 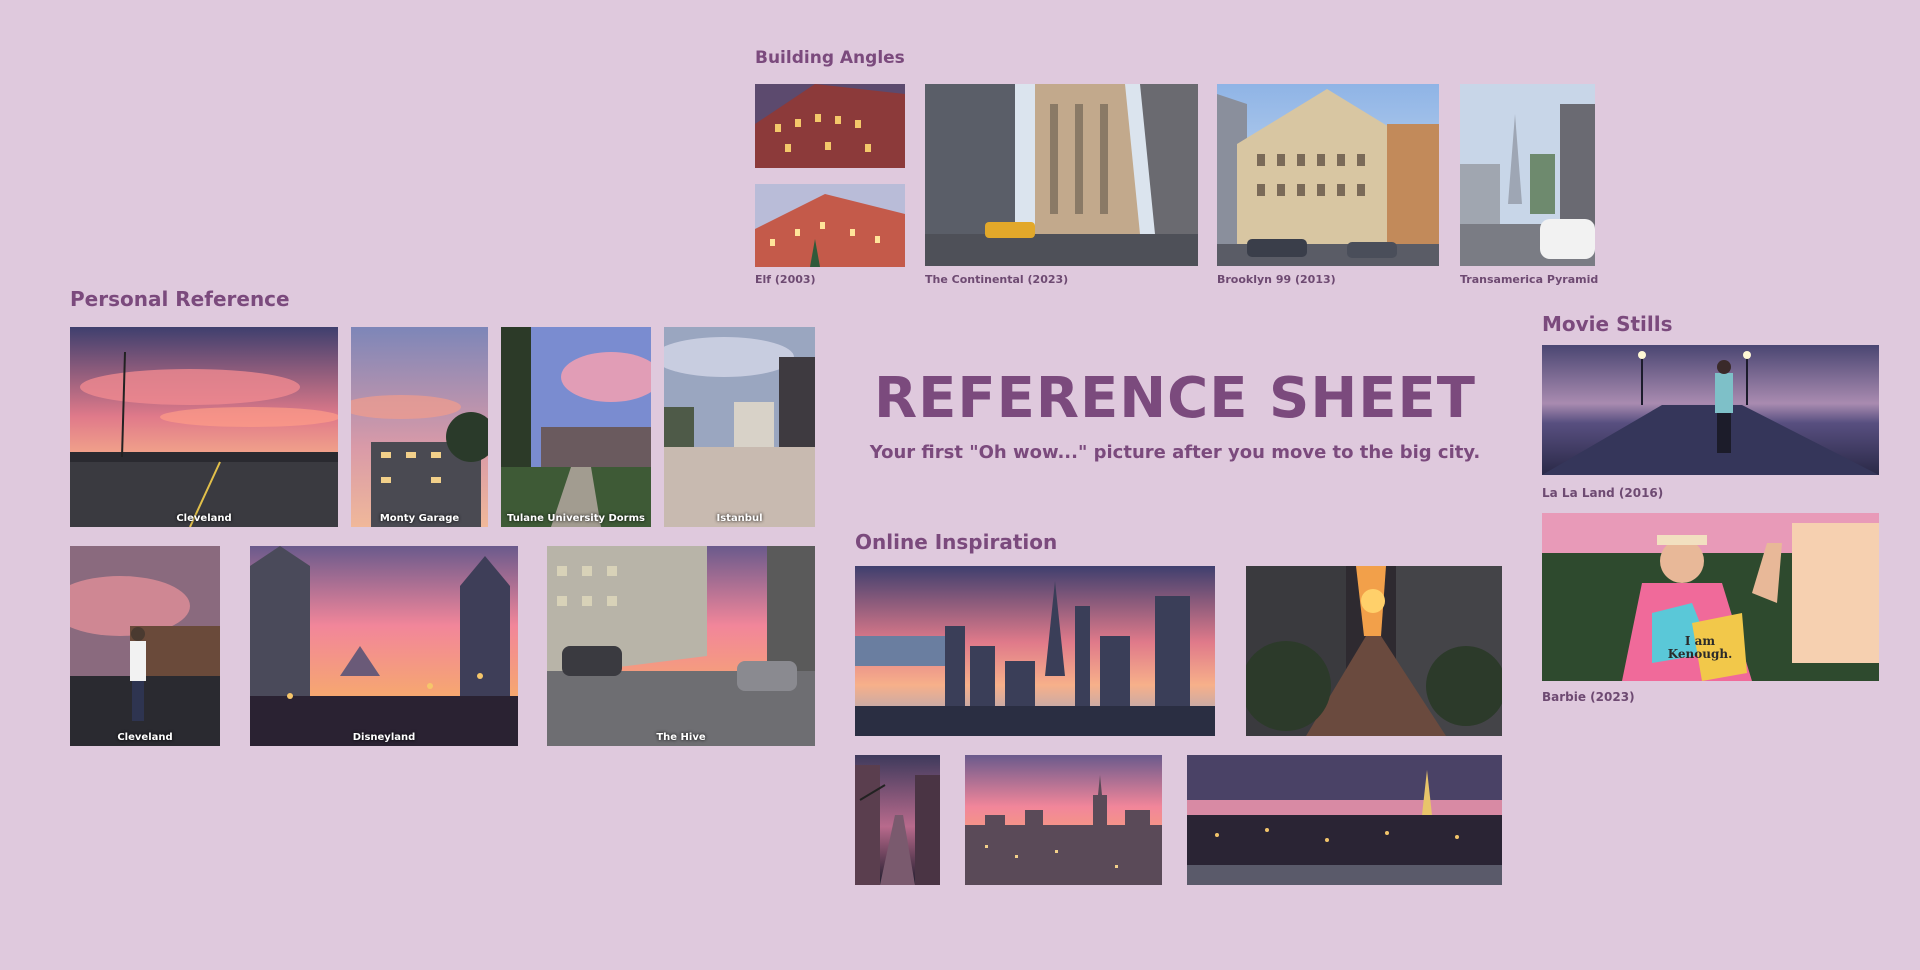 I want to click on photo-barbie: I am Kenough., so click(x=1710, y=597).